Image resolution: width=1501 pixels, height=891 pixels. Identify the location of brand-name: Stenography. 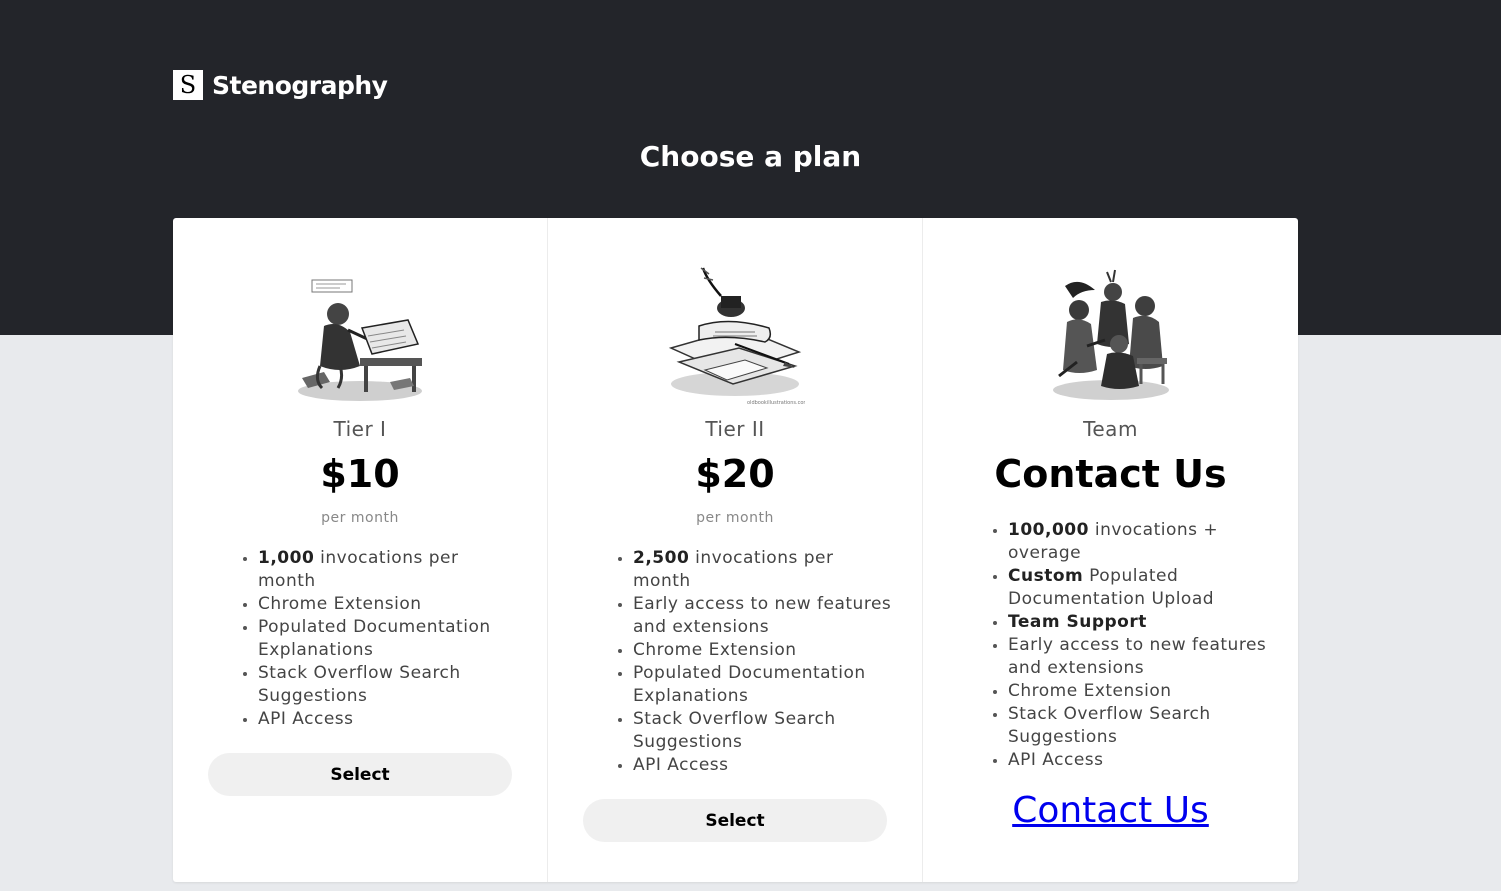
(300, 85).